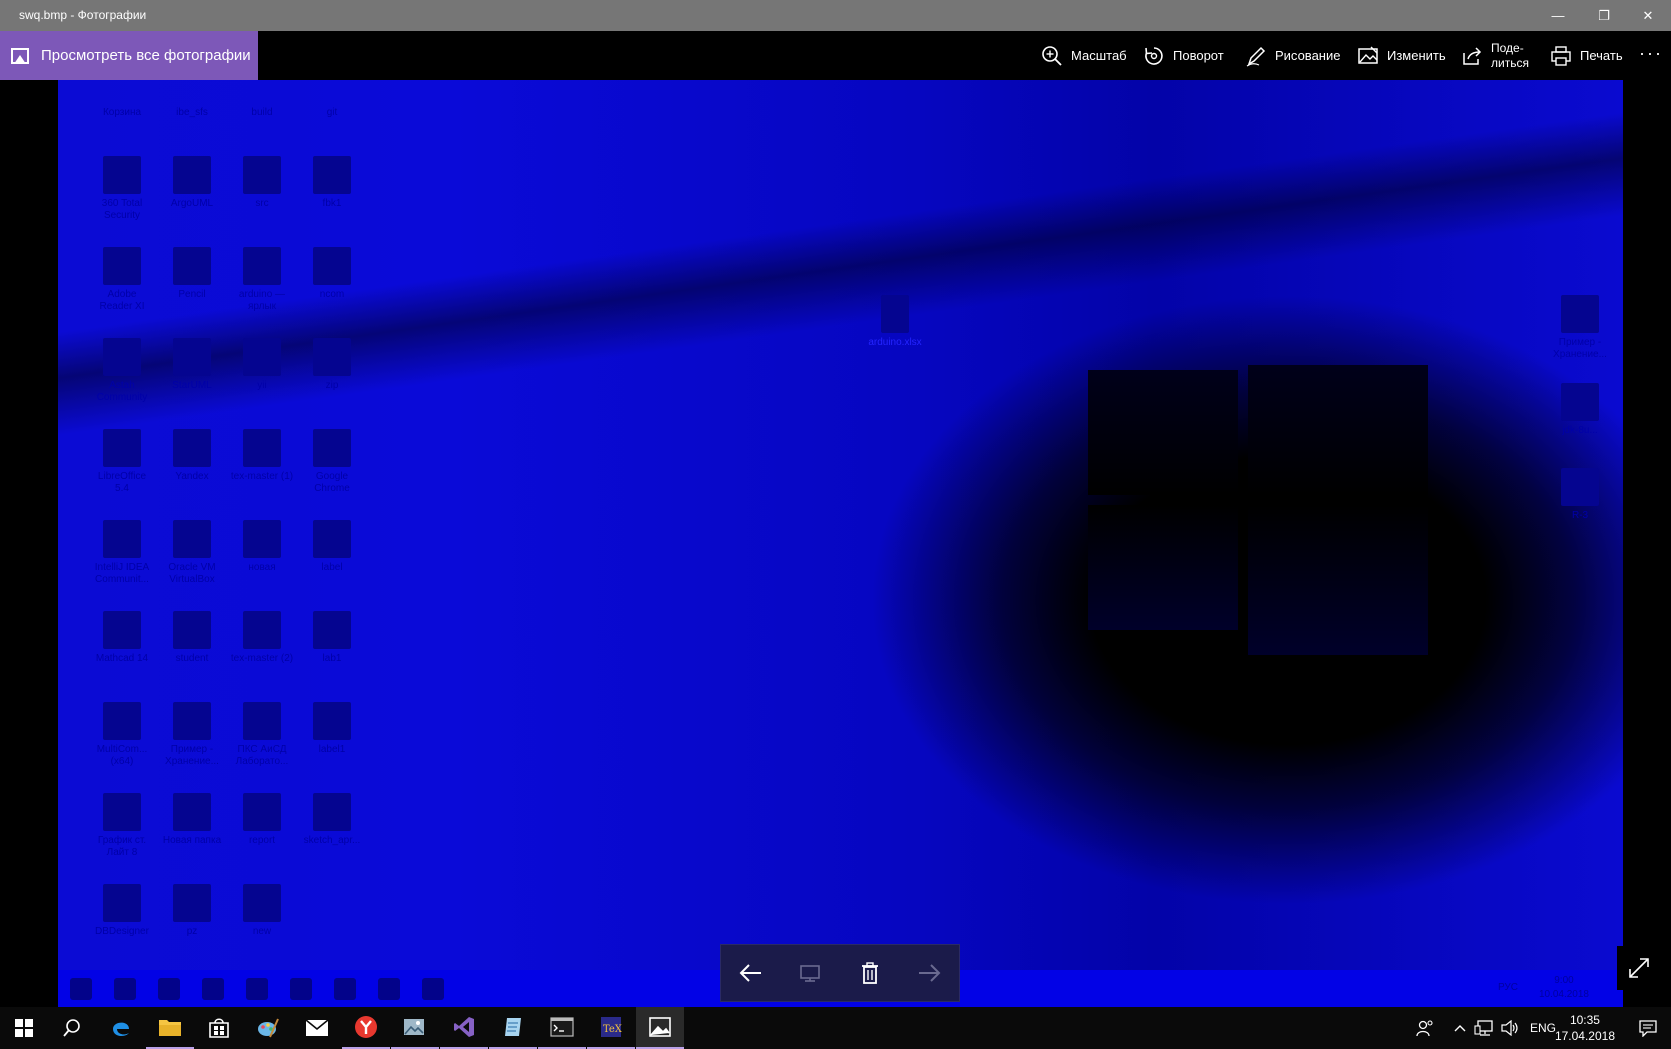  Describe the element at coordinates (262, 476) in the screenshot. I see `desktop-icon-label: tex-master (1)` at that location.